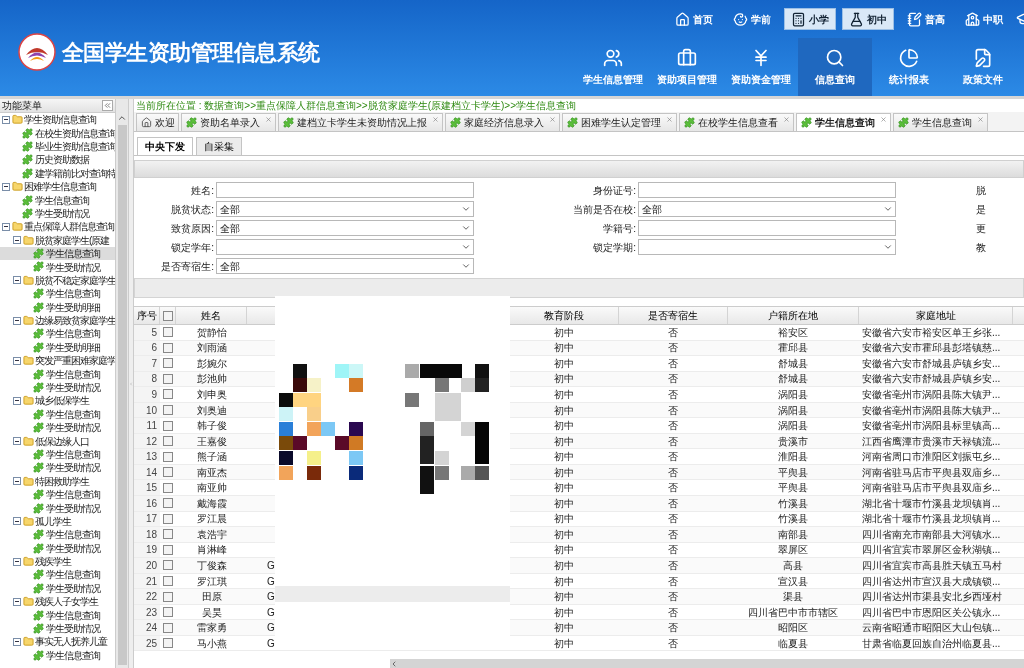  What do you see at coordinates (345, 247) in the screenshot?
I see `select-field` at bounding box center [345, 247].